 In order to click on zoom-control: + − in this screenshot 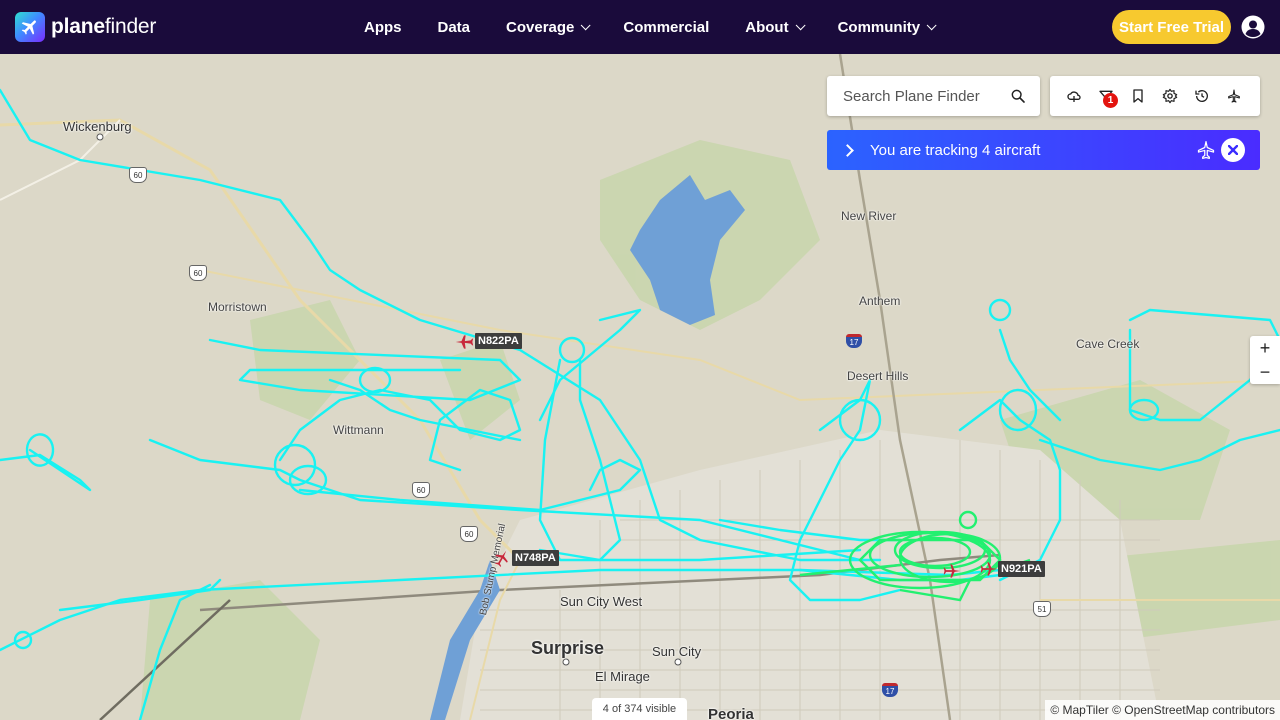, I will do `click(1265, 360)`.